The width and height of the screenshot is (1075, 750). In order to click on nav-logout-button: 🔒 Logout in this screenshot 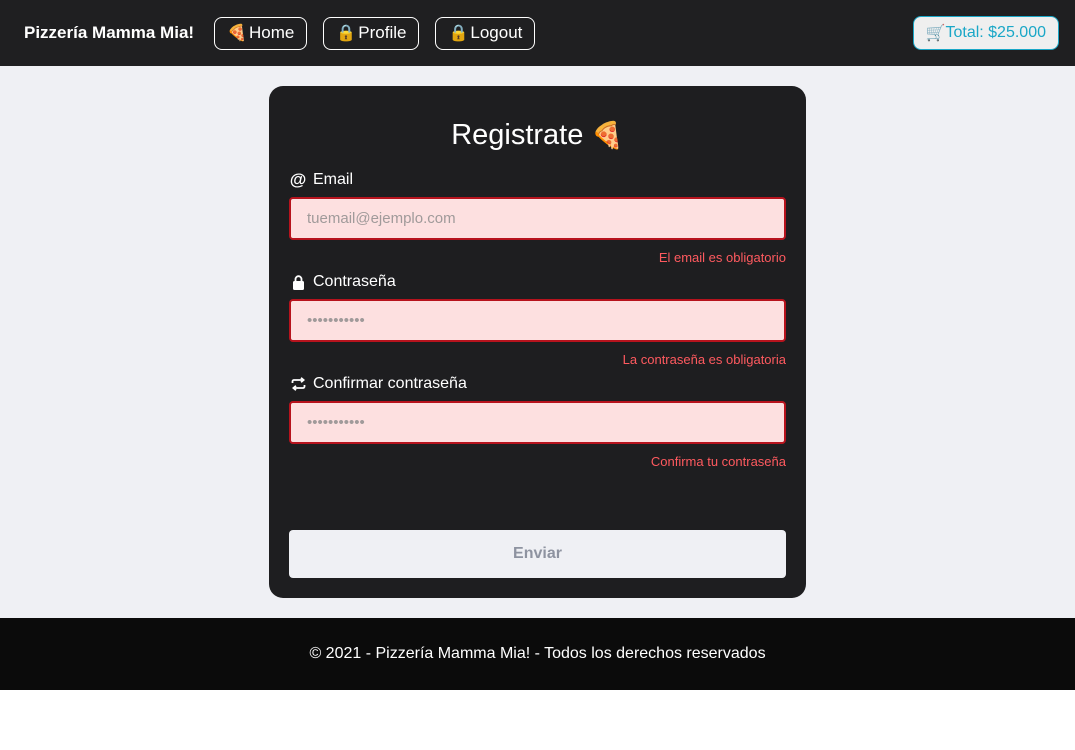, I will do `click(485, 33)`.